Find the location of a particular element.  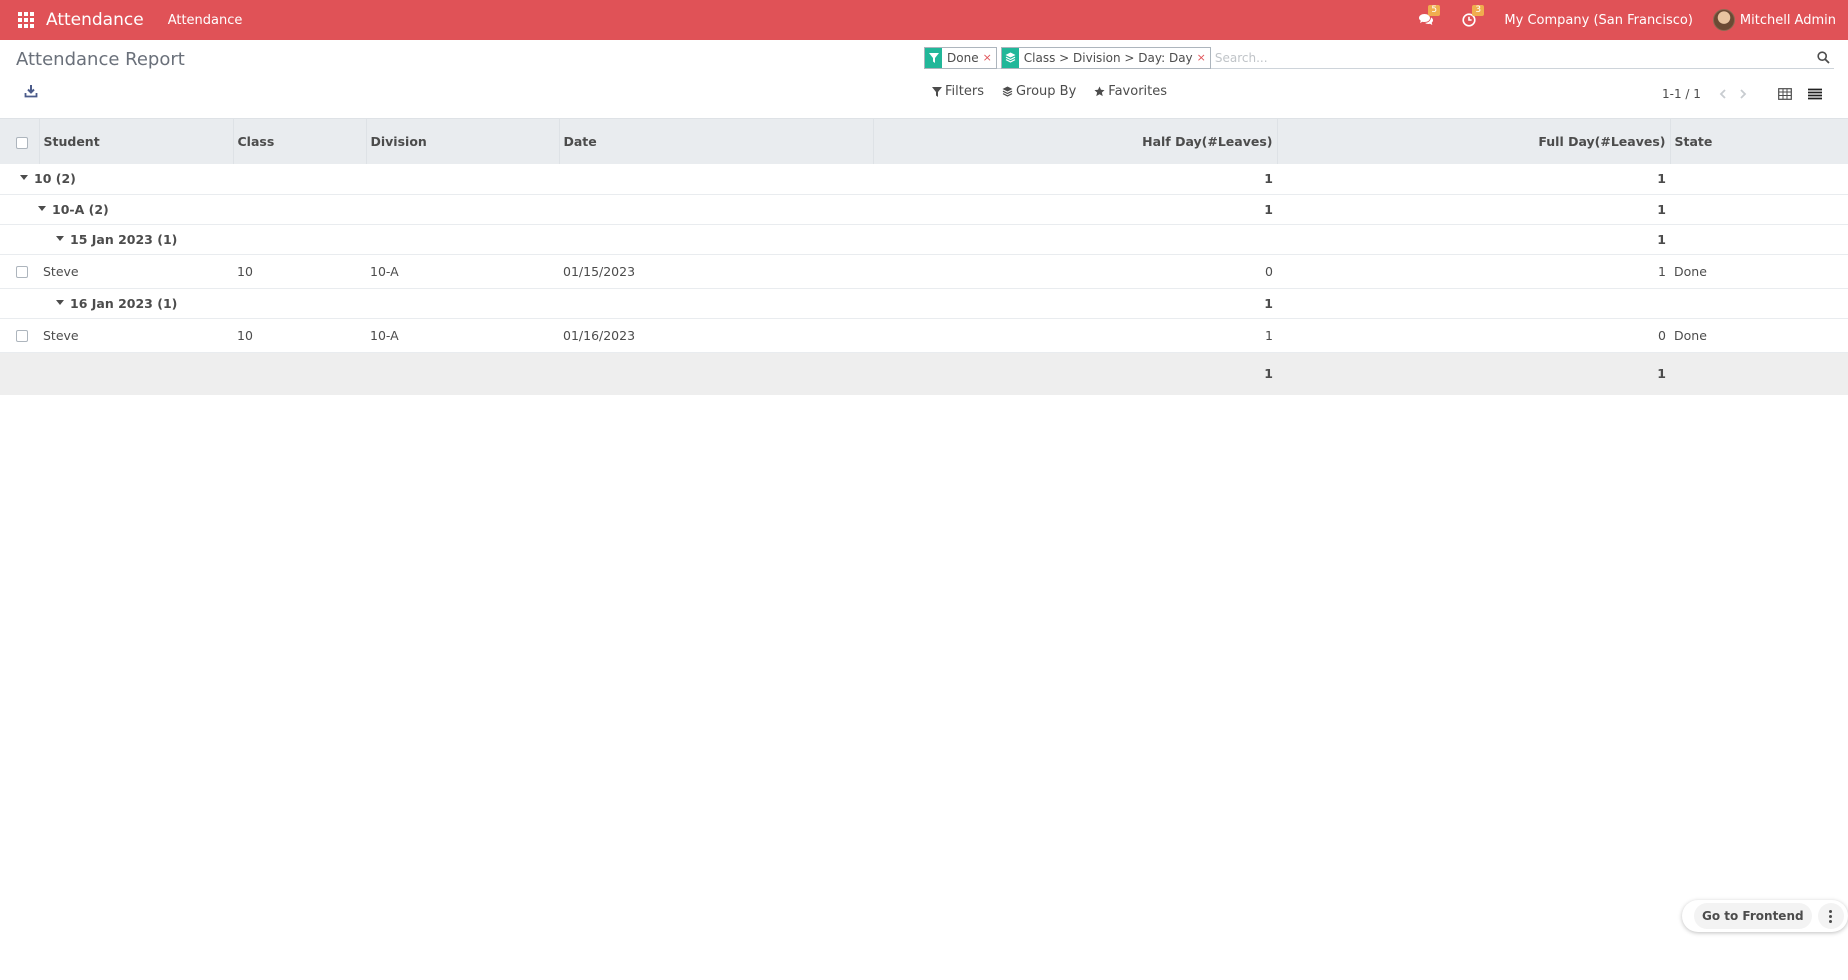

filter-facet-value: Done is located at coordinates (963, 57).